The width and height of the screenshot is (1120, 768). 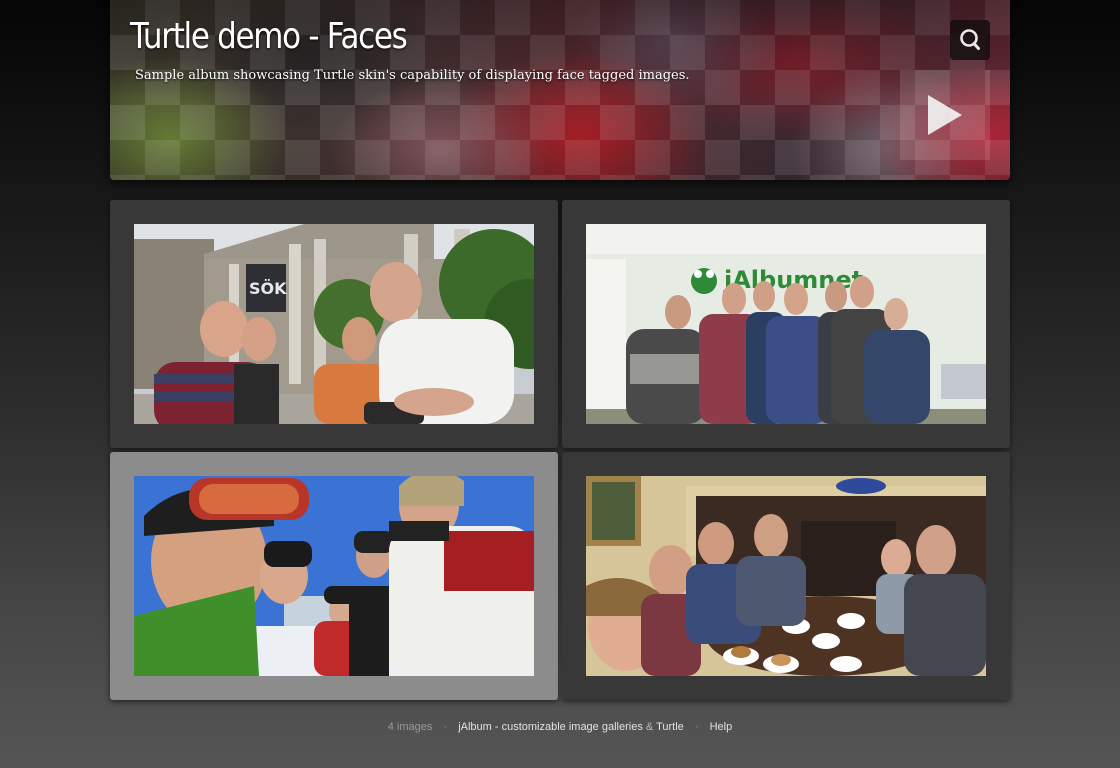 I want to click on search-icon, so click(x=970, y=39).